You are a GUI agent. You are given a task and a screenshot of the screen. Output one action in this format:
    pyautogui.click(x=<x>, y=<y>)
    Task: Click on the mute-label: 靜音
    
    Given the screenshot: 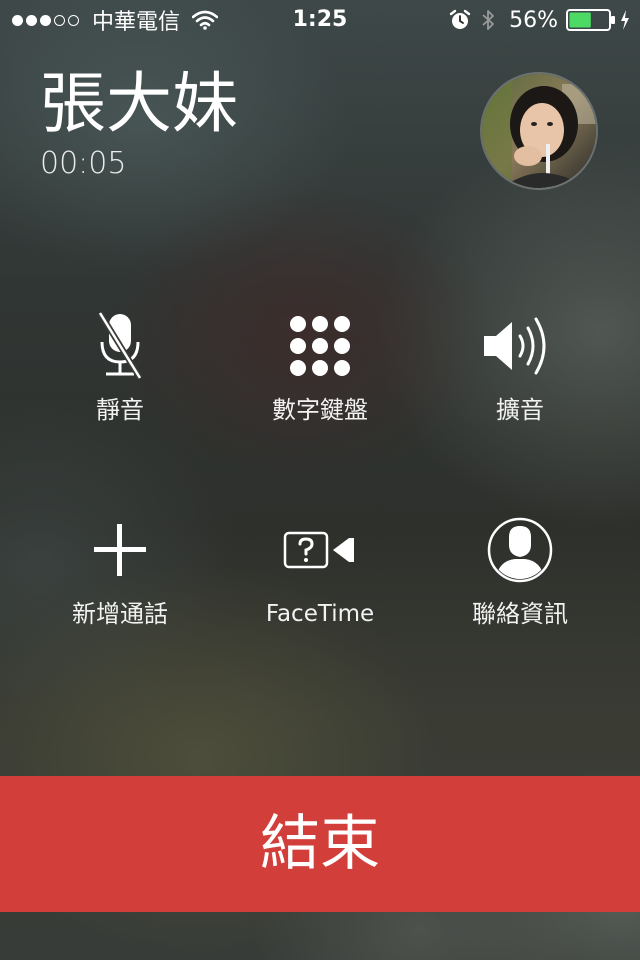 What is the action you would take?
    pyautogui.click(x=120, y=410)
    